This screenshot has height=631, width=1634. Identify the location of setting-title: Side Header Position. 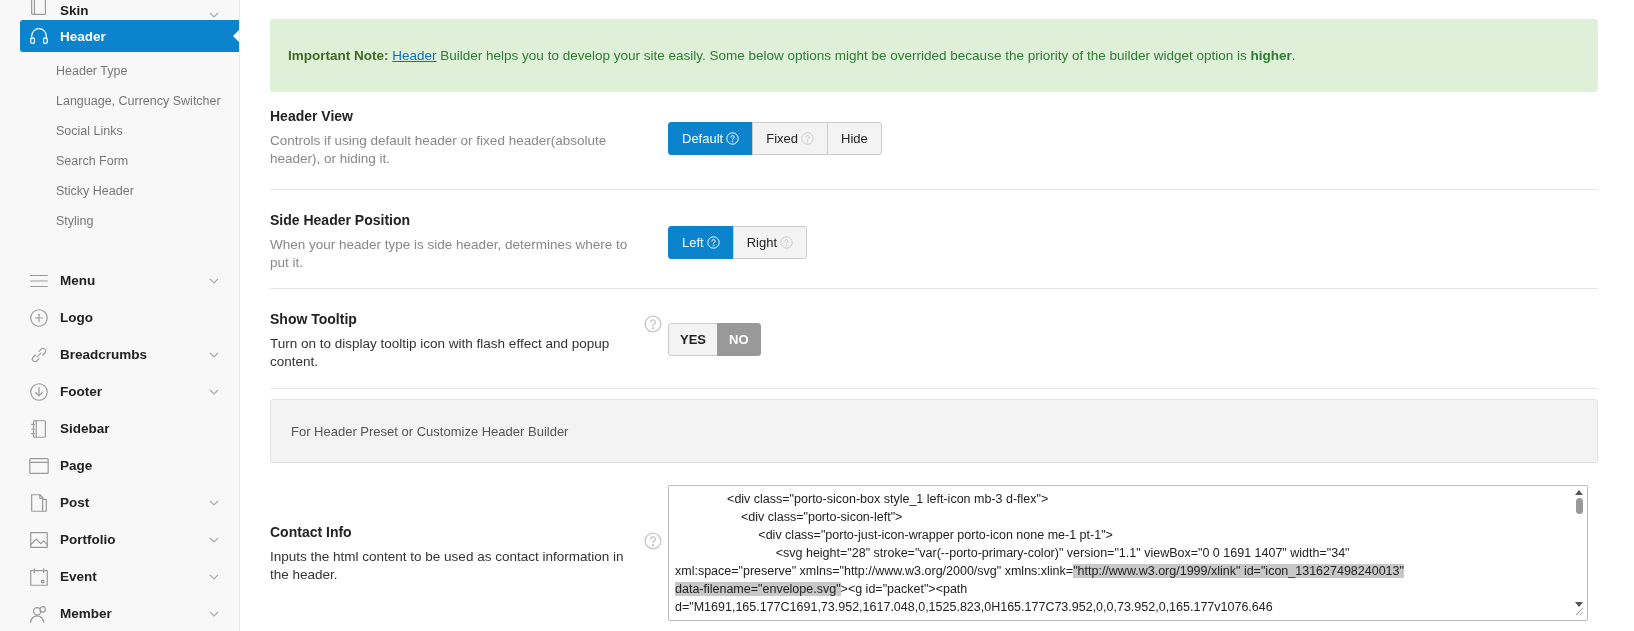
(341, 220).